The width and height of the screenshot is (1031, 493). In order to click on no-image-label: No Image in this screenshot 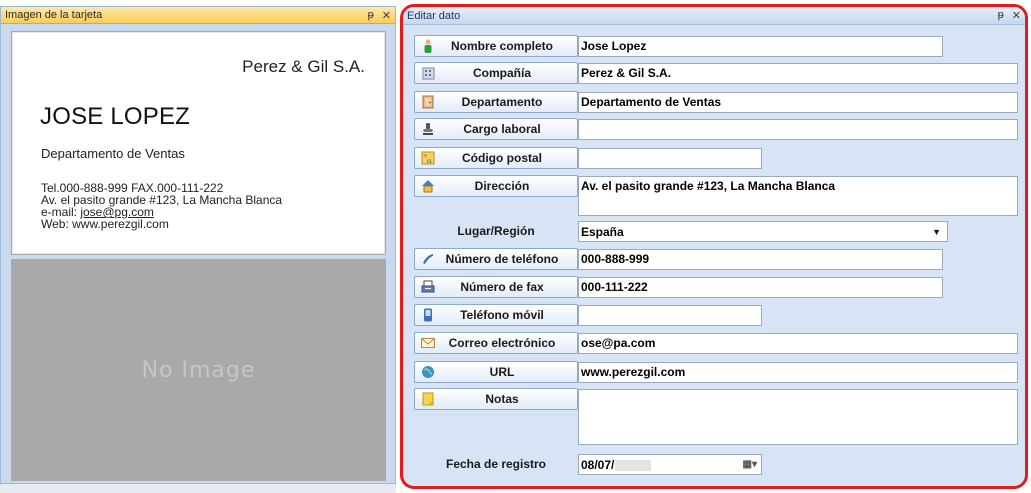, I will do `click(198, 370)`.